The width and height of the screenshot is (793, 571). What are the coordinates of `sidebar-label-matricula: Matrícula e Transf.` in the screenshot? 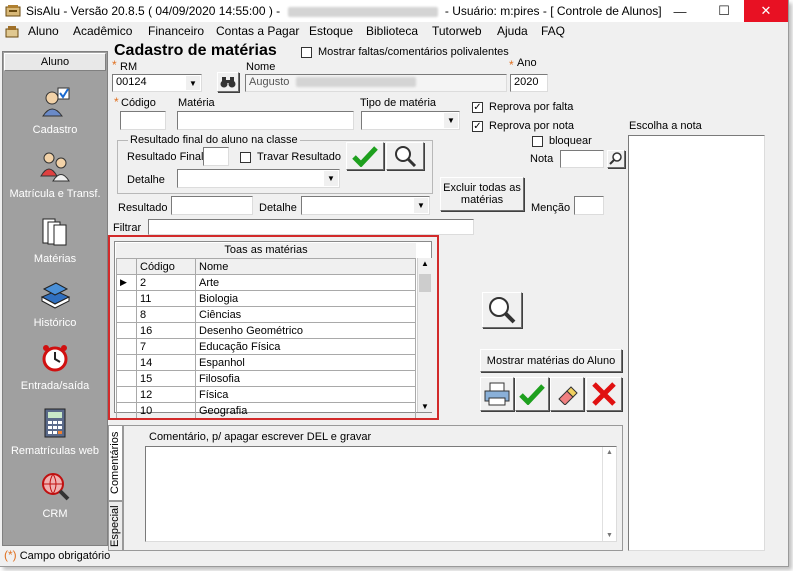 It's located at (55, 194).